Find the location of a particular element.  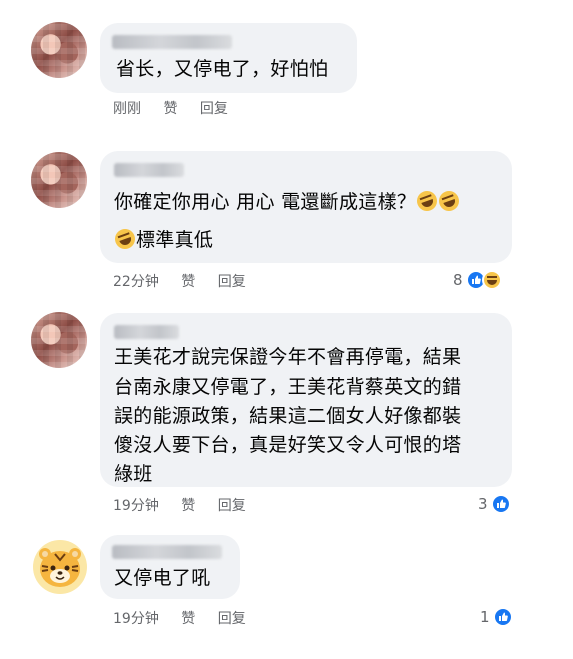

timestamp: 刚刚 is located at coordinates (127, 109).